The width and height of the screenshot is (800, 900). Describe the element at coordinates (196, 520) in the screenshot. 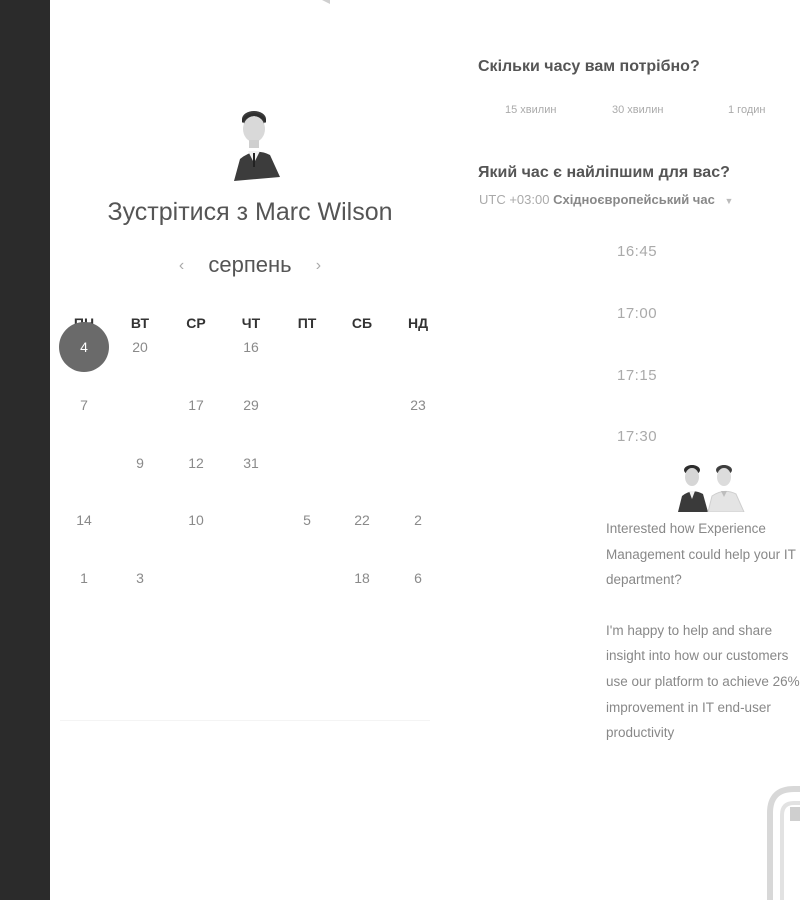

I see `calendar-day: 10` at that location.